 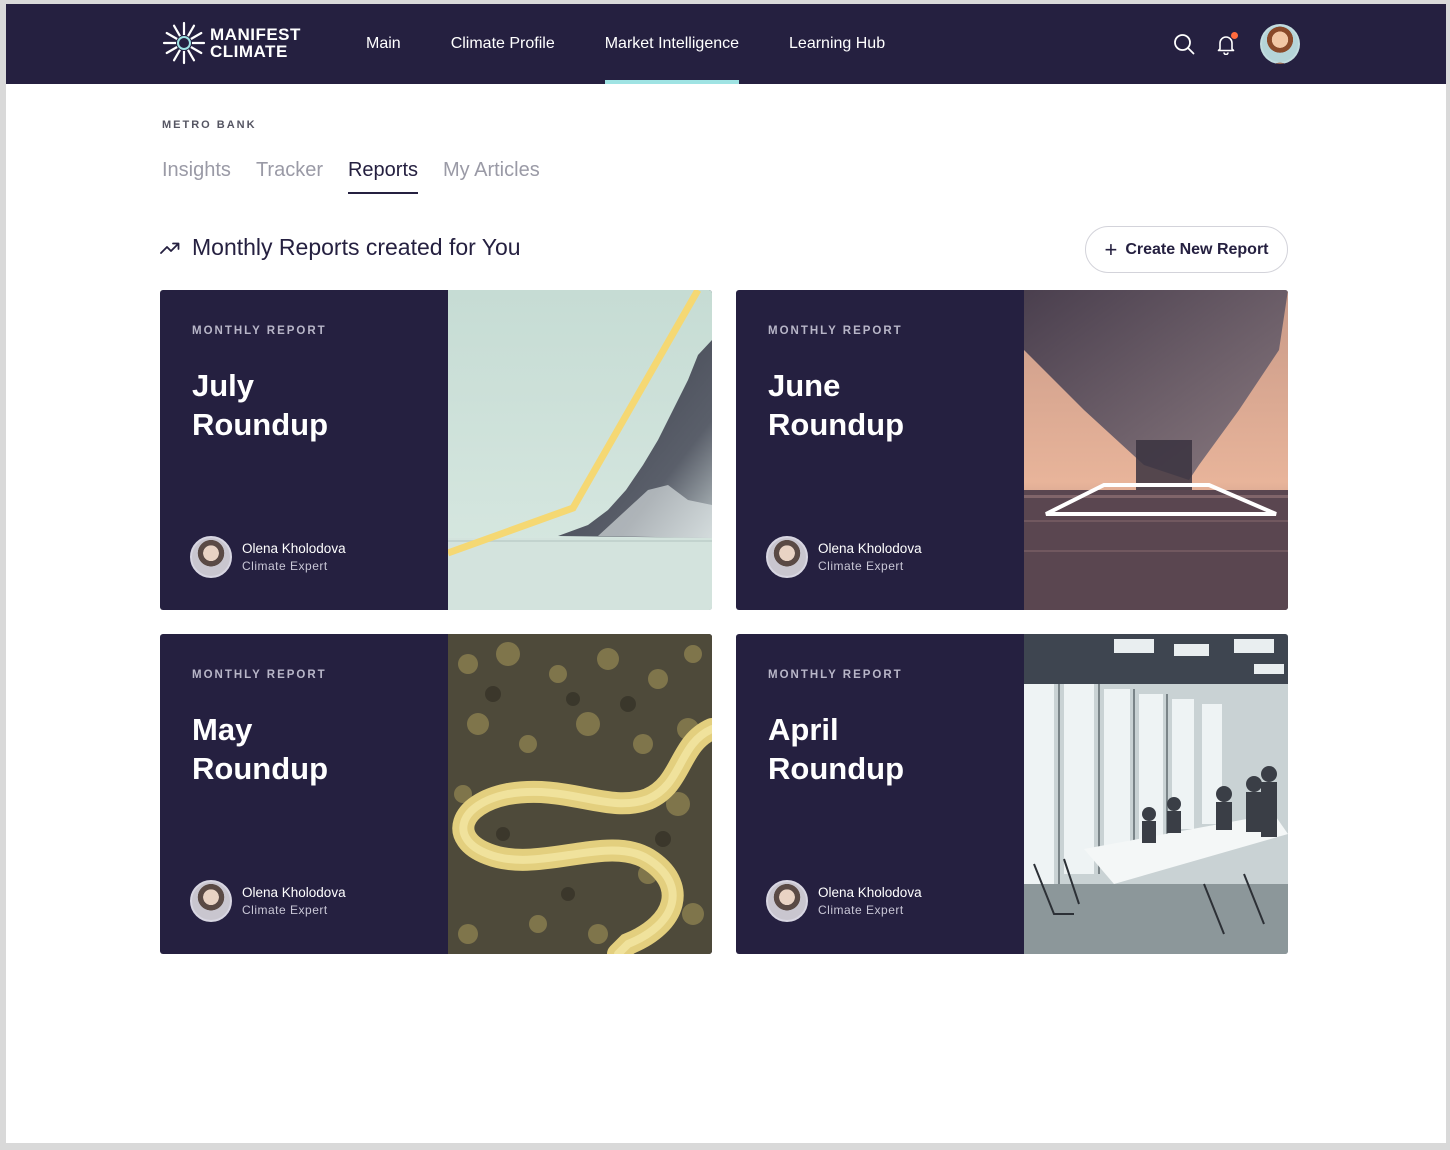 I want to click on office-meeting-image, so click(x=1156, y=794).